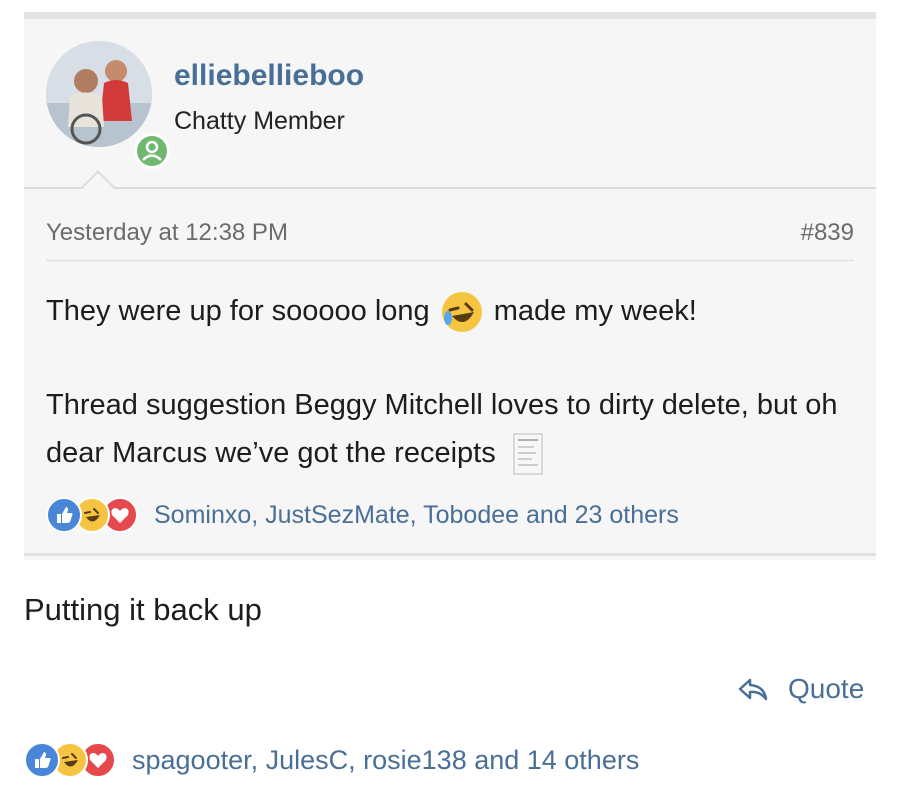 This screenshot has width=900, height=790. Describe the element at coordinates (167, 233) in the screenshot. I see `post-timestamp-link: Yesterday at 12:38 PM` at that location.